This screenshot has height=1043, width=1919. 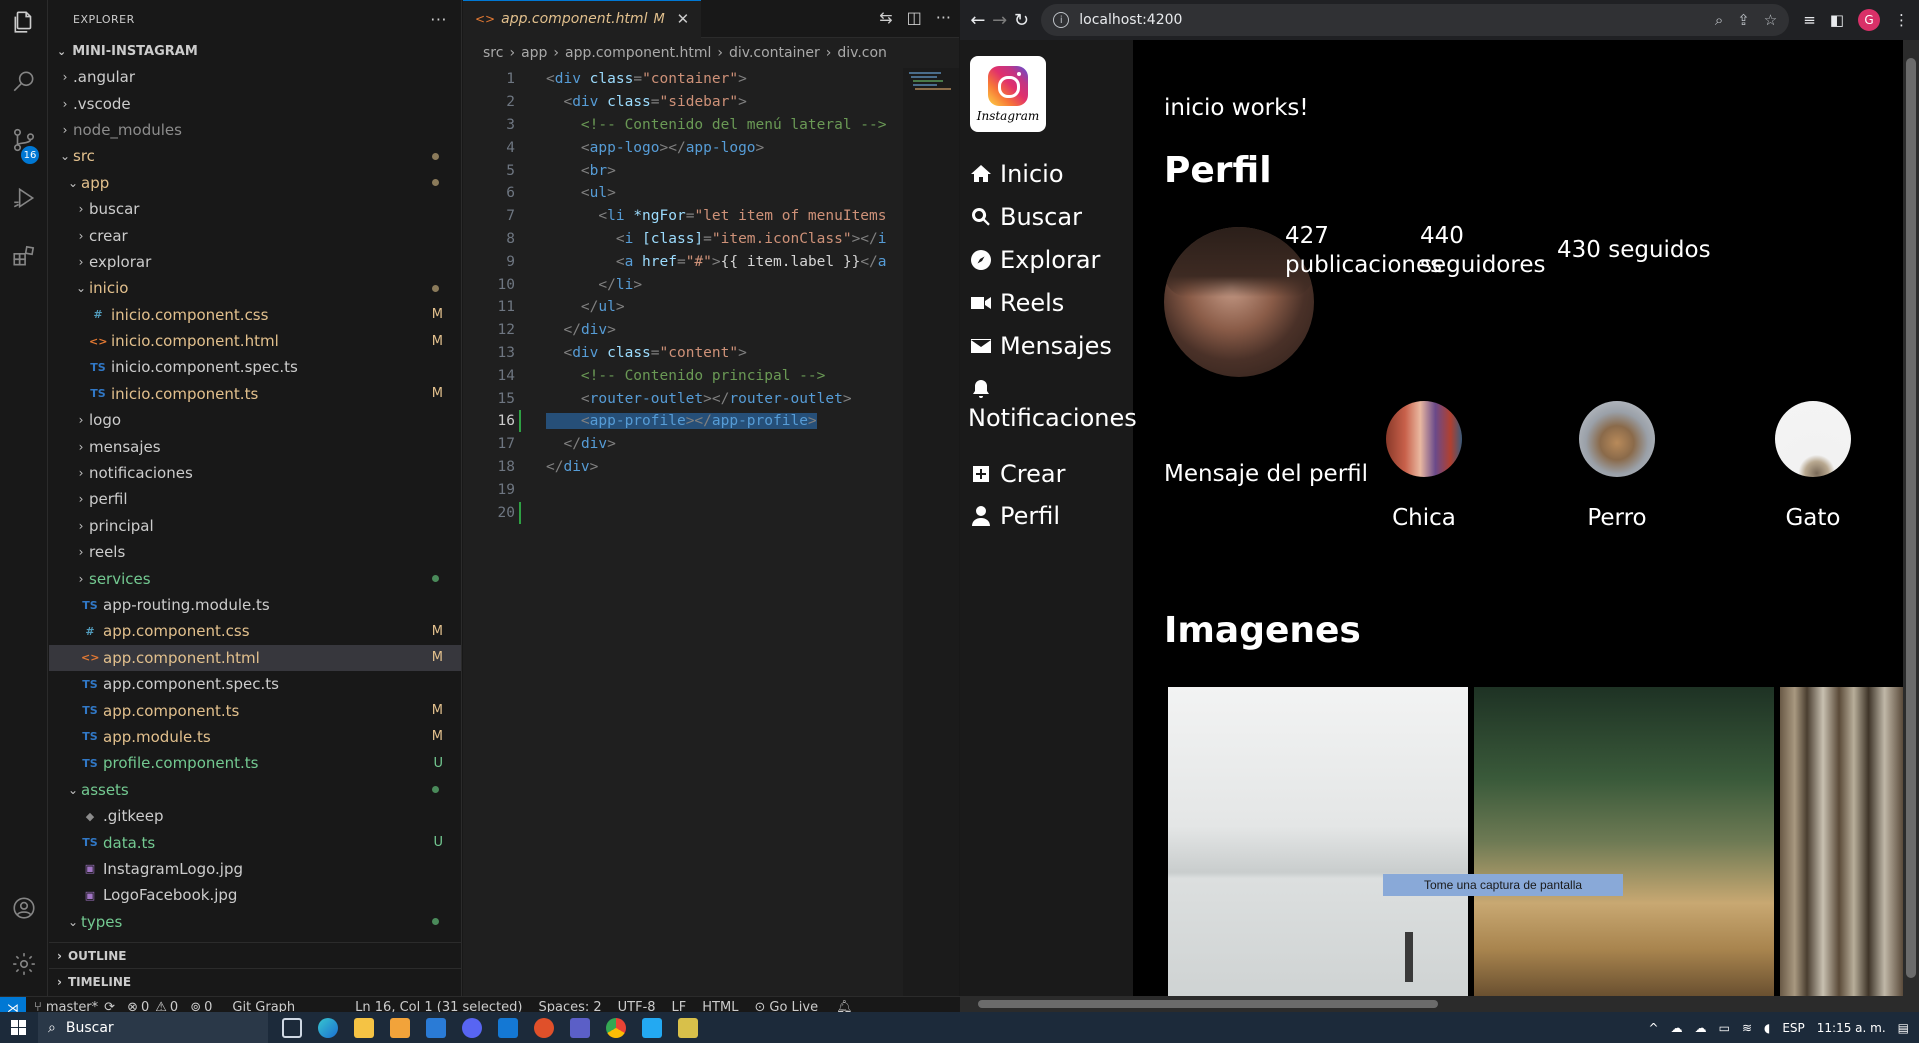 What do you see at coordinates (711, 307) in the screenshot?
I see `code-line: 11 </ul>` at bounding box center [711, 307].